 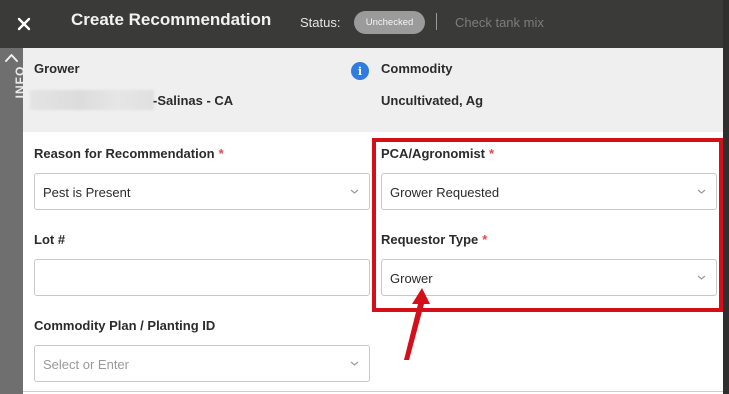 I want to click on check-tank-mix-link: Check tank mix, so click(x=499, y=22).